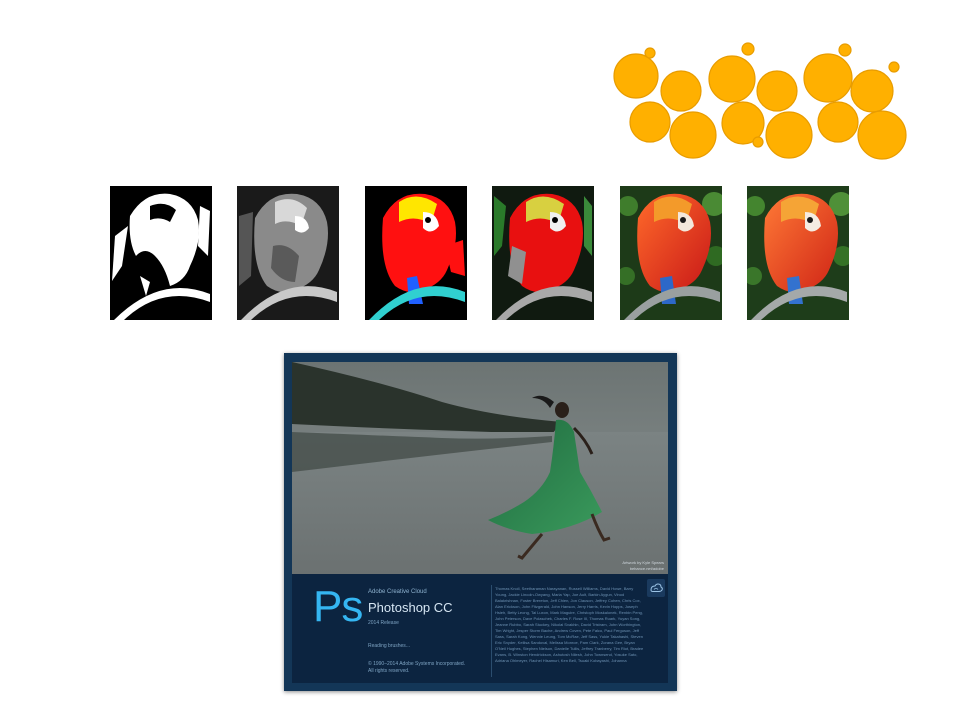 This screenshot has height=720, width=960. What do you see at coordinates (389, 671) in the screenshot?
I see `rights-text: All rights reserved.` at bounding box center [389, 671].